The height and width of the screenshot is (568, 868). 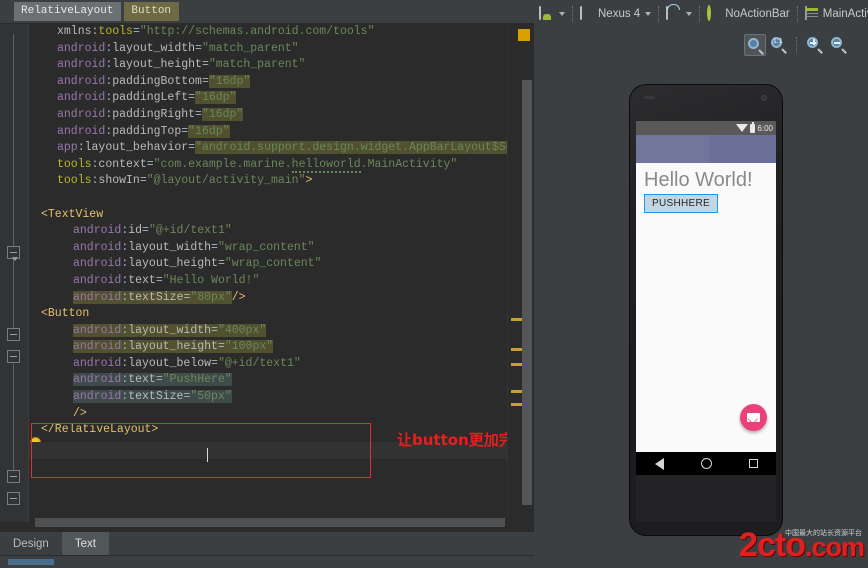 I want to click on code-line: android:layout_width="400px", so click(x=268, y=331).